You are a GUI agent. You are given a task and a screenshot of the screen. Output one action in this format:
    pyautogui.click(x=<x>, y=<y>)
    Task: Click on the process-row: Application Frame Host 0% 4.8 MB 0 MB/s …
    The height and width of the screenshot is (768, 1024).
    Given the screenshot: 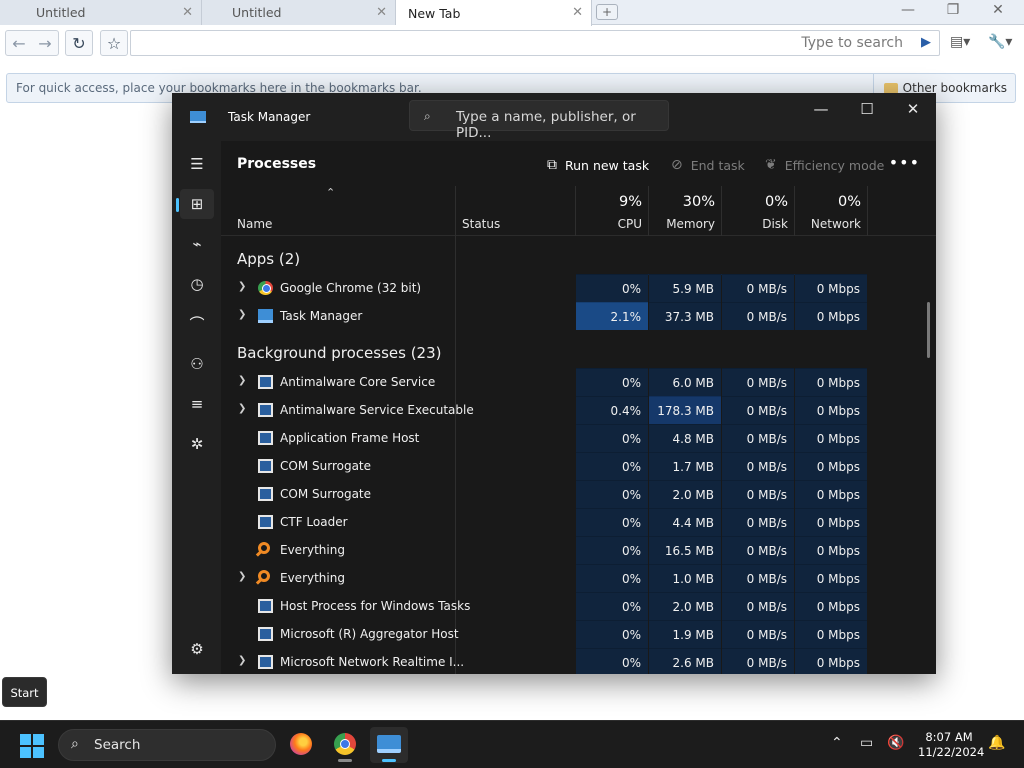 What is the action you would take?
    pyautogui.click(x=544, y=438)
    